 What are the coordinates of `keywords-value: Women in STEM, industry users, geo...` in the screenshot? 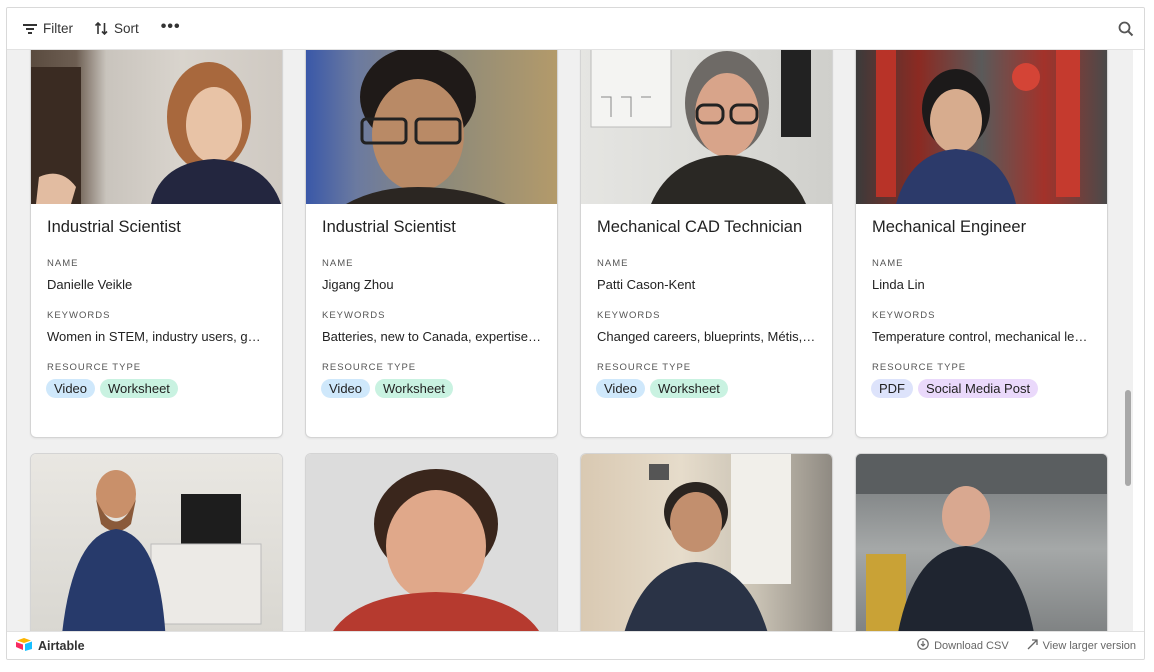 It's located at (160, 336).